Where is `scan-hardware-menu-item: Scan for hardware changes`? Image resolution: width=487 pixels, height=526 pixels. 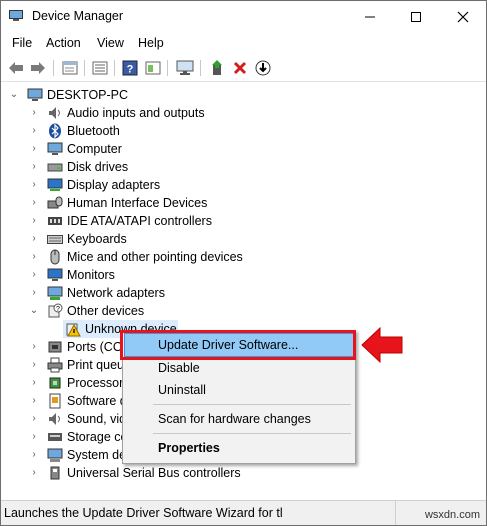 scan-hardware-menu-item: Scan for hardware changes is located at coordinates (239, 419).